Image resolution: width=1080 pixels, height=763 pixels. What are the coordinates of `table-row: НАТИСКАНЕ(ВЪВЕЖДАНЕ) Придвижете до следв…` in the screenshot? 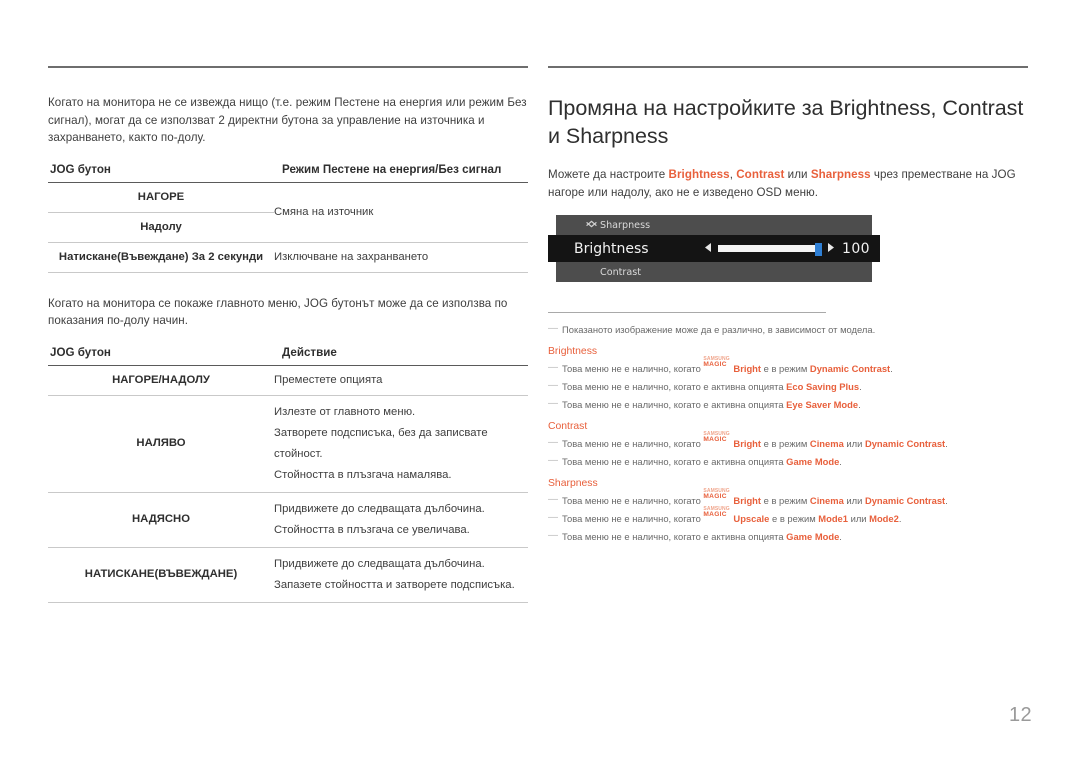 It's located at (288, 574).